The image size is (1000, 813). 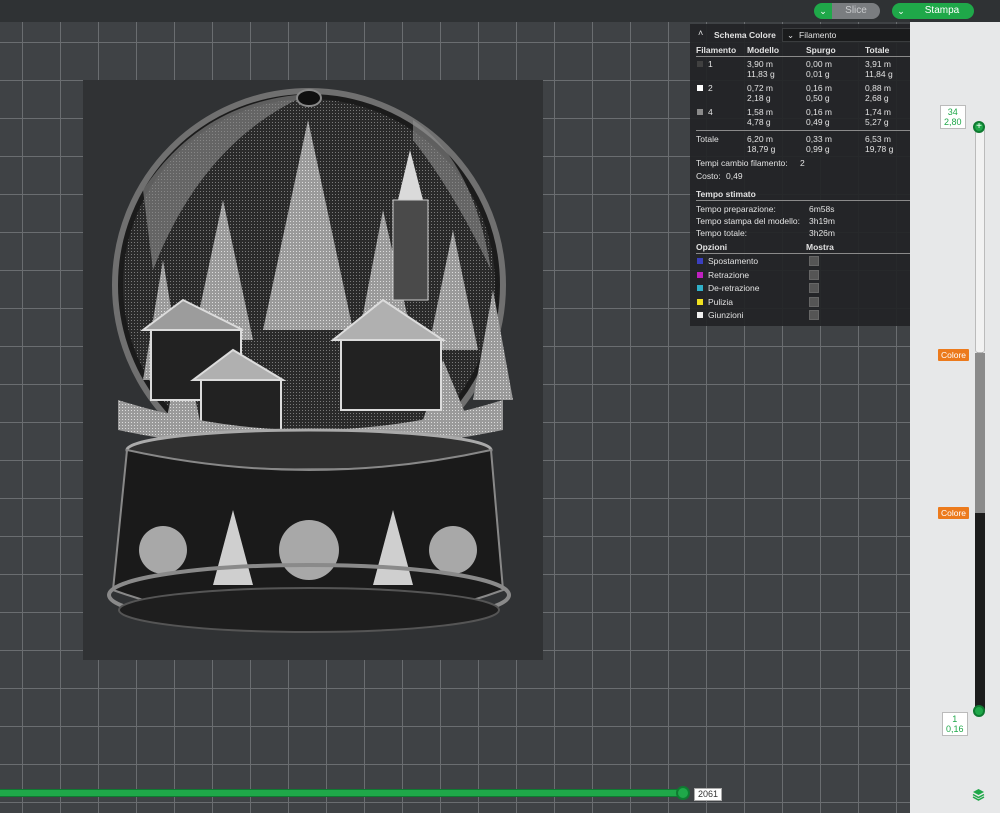 I want to click on prep-time-value: 6m58s, so click(x=822, y=209).